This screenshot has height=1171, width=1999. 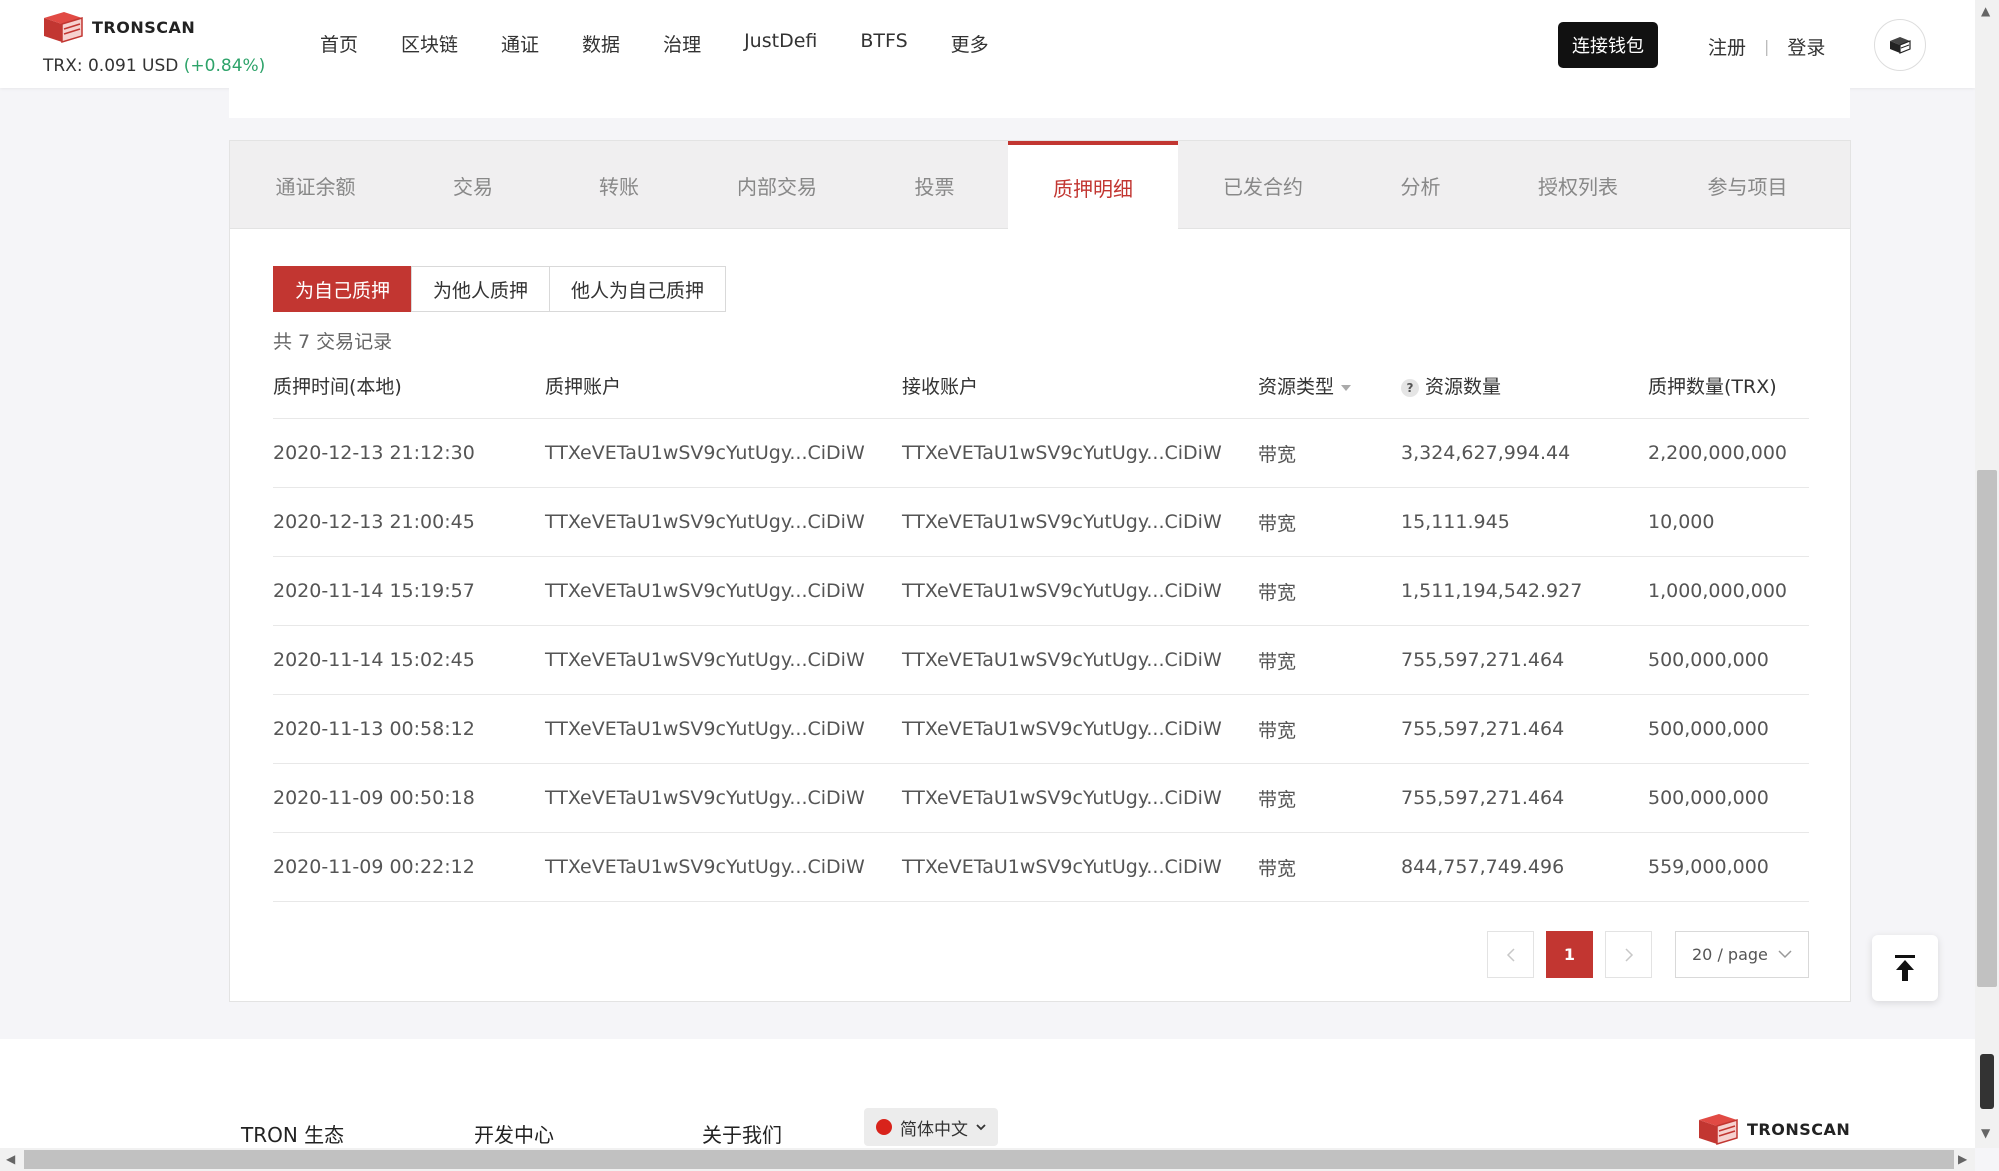 I want to click on col-resource-type: 资源类型, so click(x=1329, y=385).